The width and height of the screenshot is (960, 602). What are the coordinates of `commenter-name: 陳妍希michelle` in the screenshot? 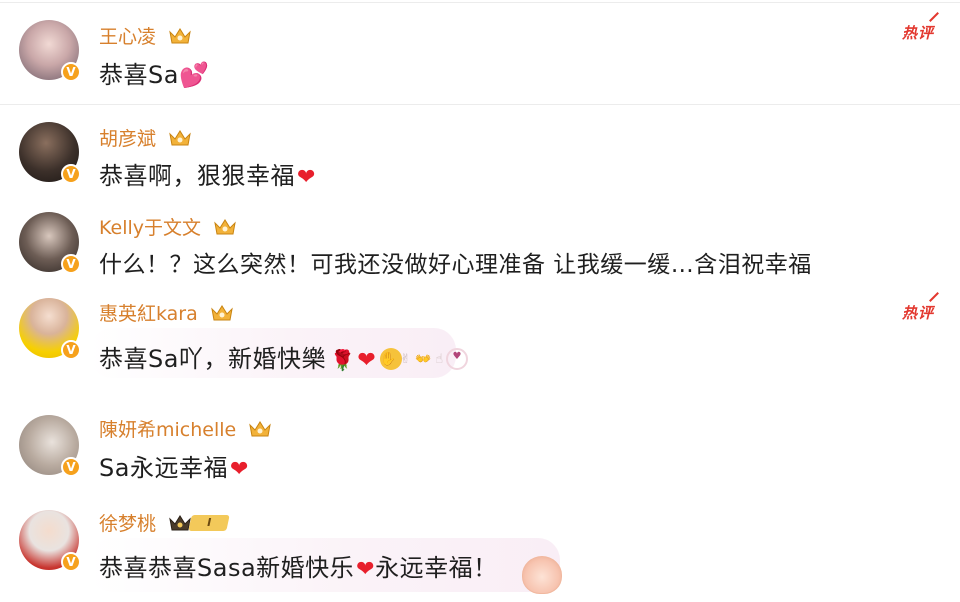 It's located at (185, 428).